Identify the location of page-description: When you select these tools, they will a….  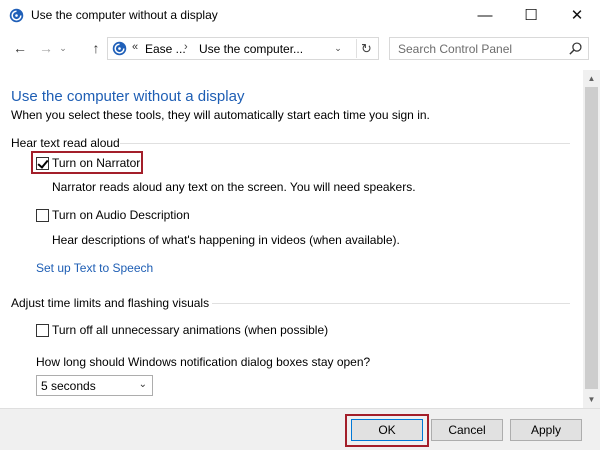
(220, 115).